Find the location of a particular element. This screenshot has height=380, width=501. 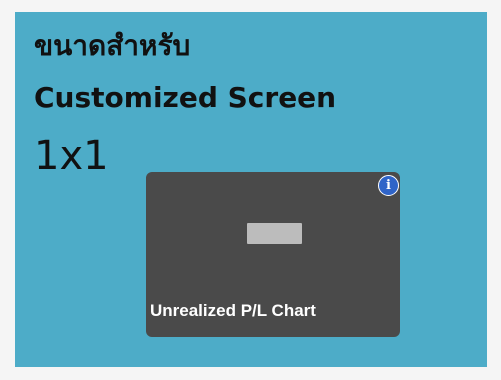

panel-title-thai: ขนาดสำหรับ is located at coordinates (112, 45).